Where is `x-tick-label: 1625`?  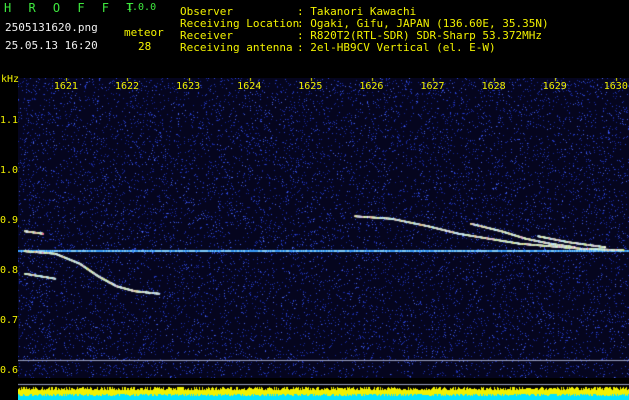 x-tick-label: 1625 is located at coordinates (310, 86).